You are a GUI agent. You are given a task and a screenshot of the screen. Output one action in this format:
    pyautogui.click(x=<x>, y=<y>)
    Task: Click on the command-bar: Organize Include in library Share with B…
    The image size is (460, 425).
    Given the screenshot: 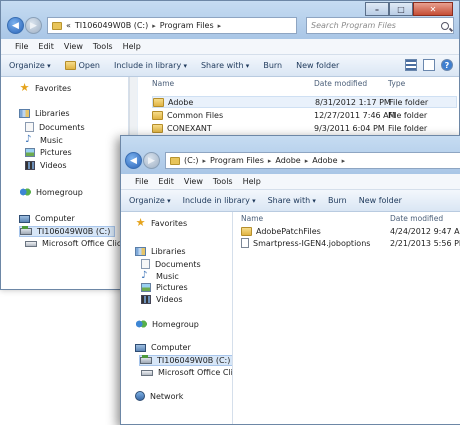 What is the action you would take?
    pyautogui.click(x=290, y=201)
    